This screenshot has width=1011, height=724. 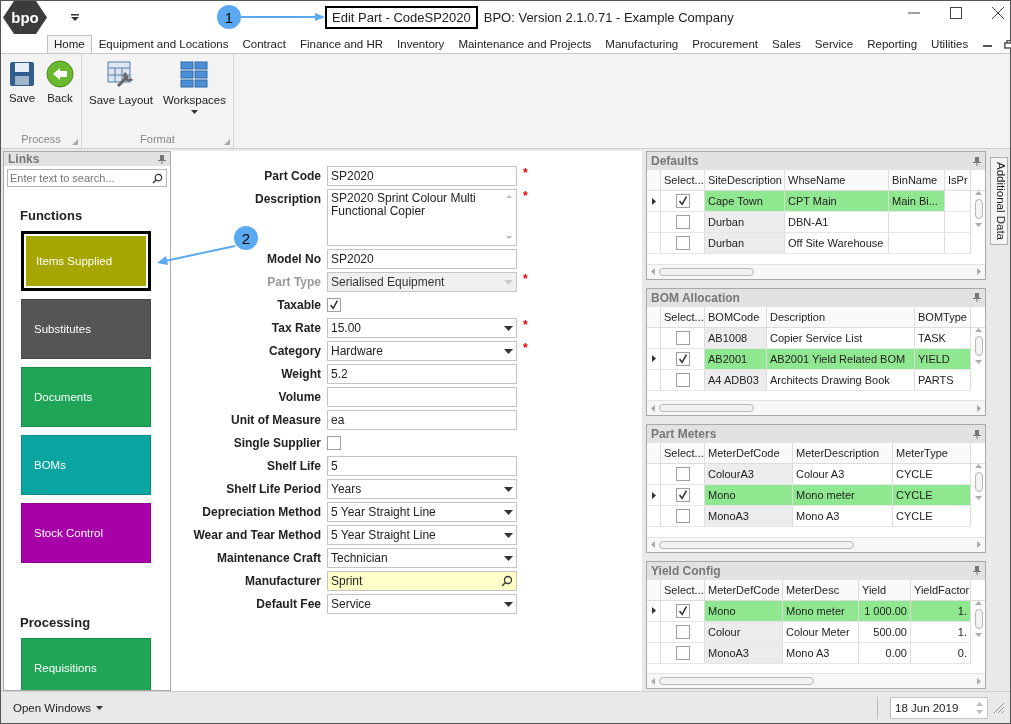 I want to click on column-header: Yield, so click(x=885, y=589).